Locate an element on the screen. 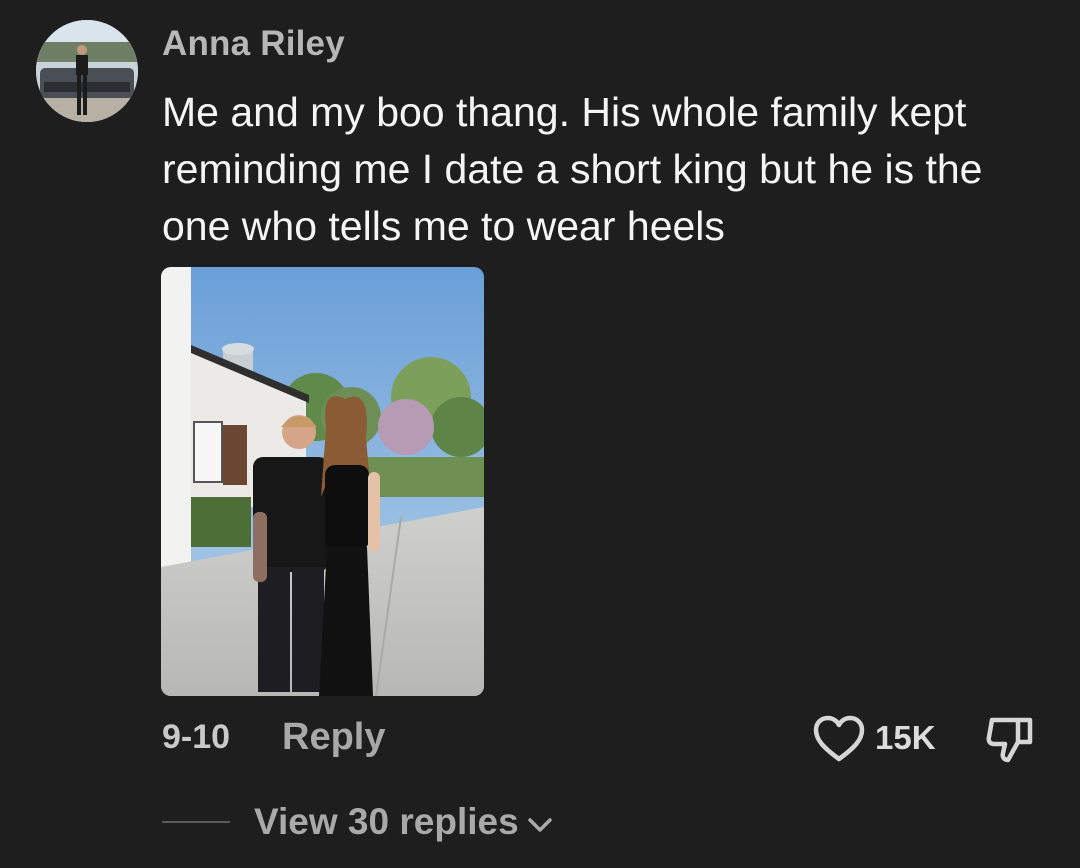  reply-button: Reply is located at coordinates (333, 737).